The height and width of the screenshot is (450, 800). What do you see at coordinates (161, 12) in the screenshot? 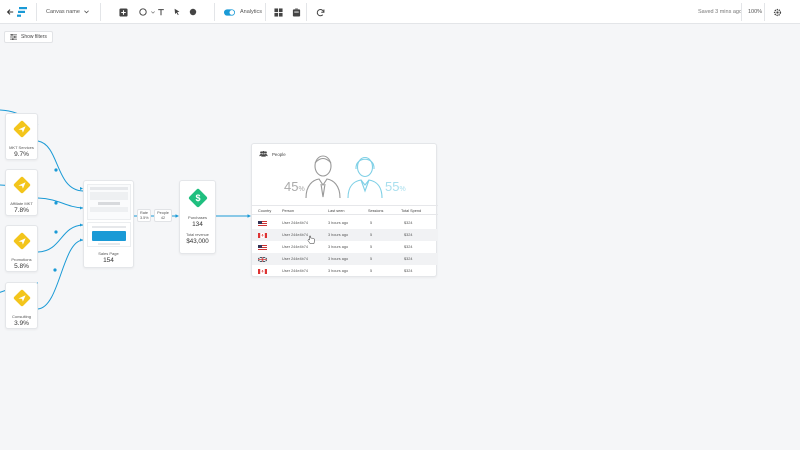
I see `text-tool-icon` at bounding box center [161, 12].